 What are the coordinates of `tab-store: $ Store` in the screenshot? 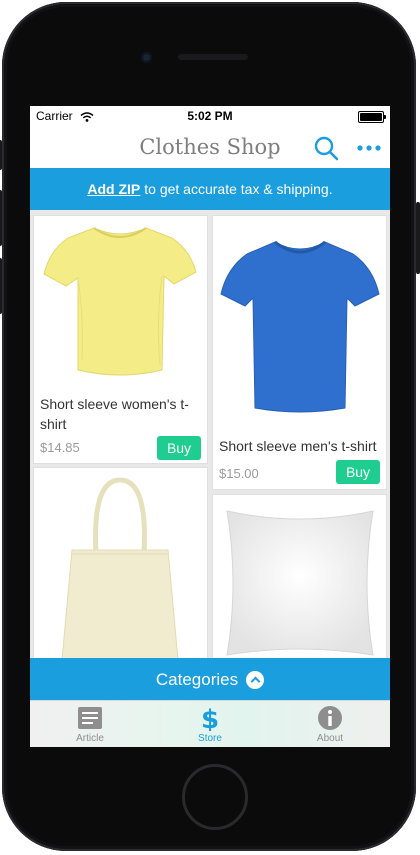 It's located at (210, 726).